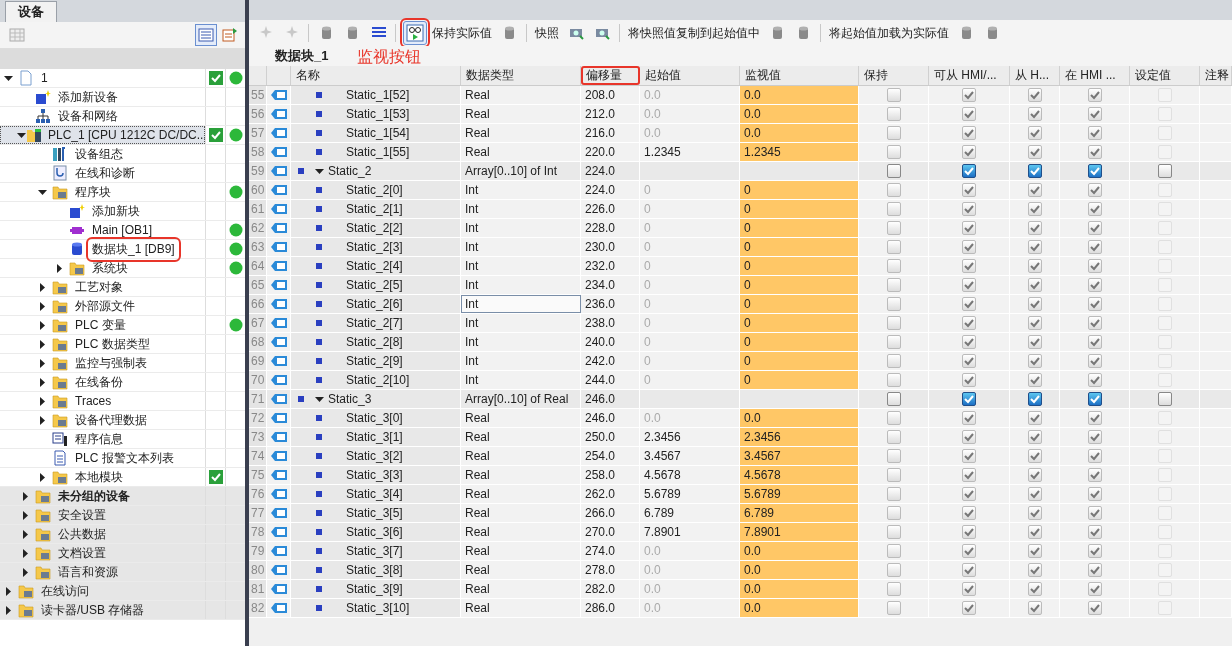  Describe the element at coordinates (44, 78) in the screenshot. I see `tree-item: 1` at that location.